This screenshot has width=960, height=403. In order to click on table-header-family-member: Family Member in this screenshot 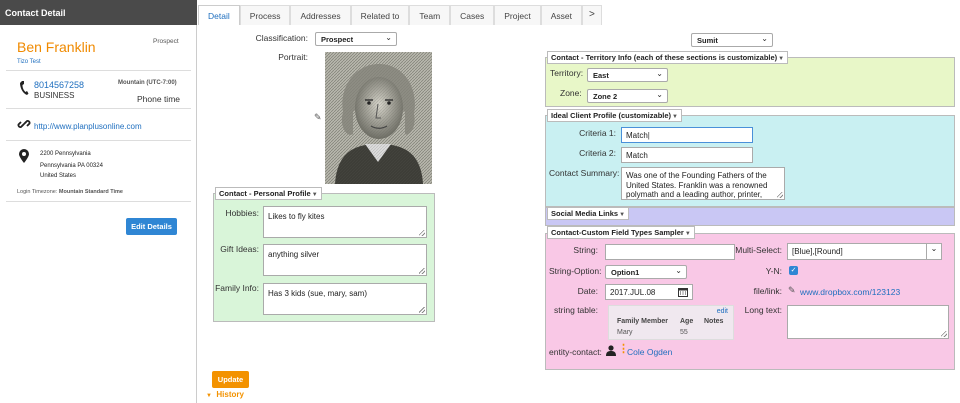, I will do `click(642, 321)`.